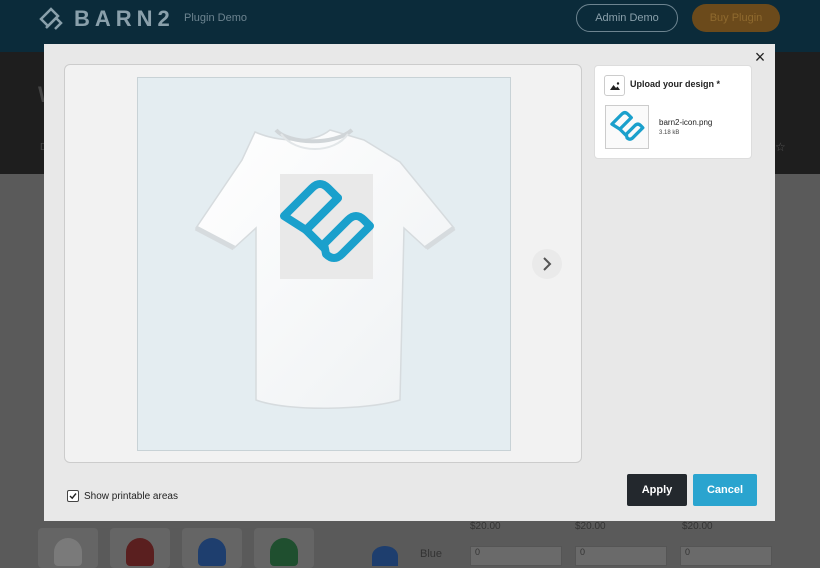  What do you see at coordinates (131, 496) in the screenshot?
I see `show-printable-areas-label: Show printable areas` at bounding box center [131, 496].